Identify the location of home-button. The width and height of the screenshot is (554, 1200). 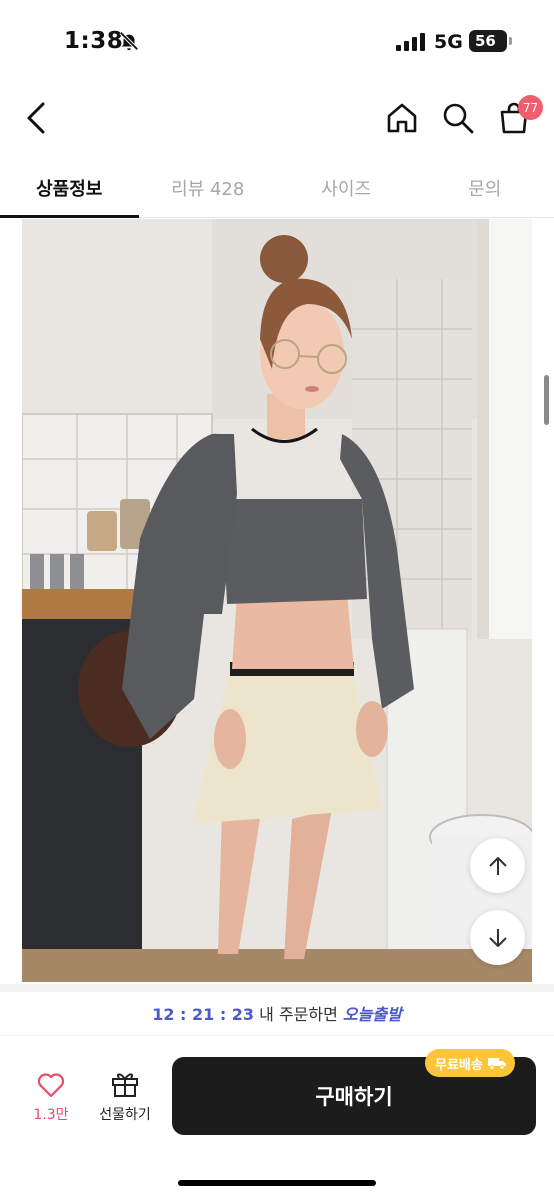
(402, 118).